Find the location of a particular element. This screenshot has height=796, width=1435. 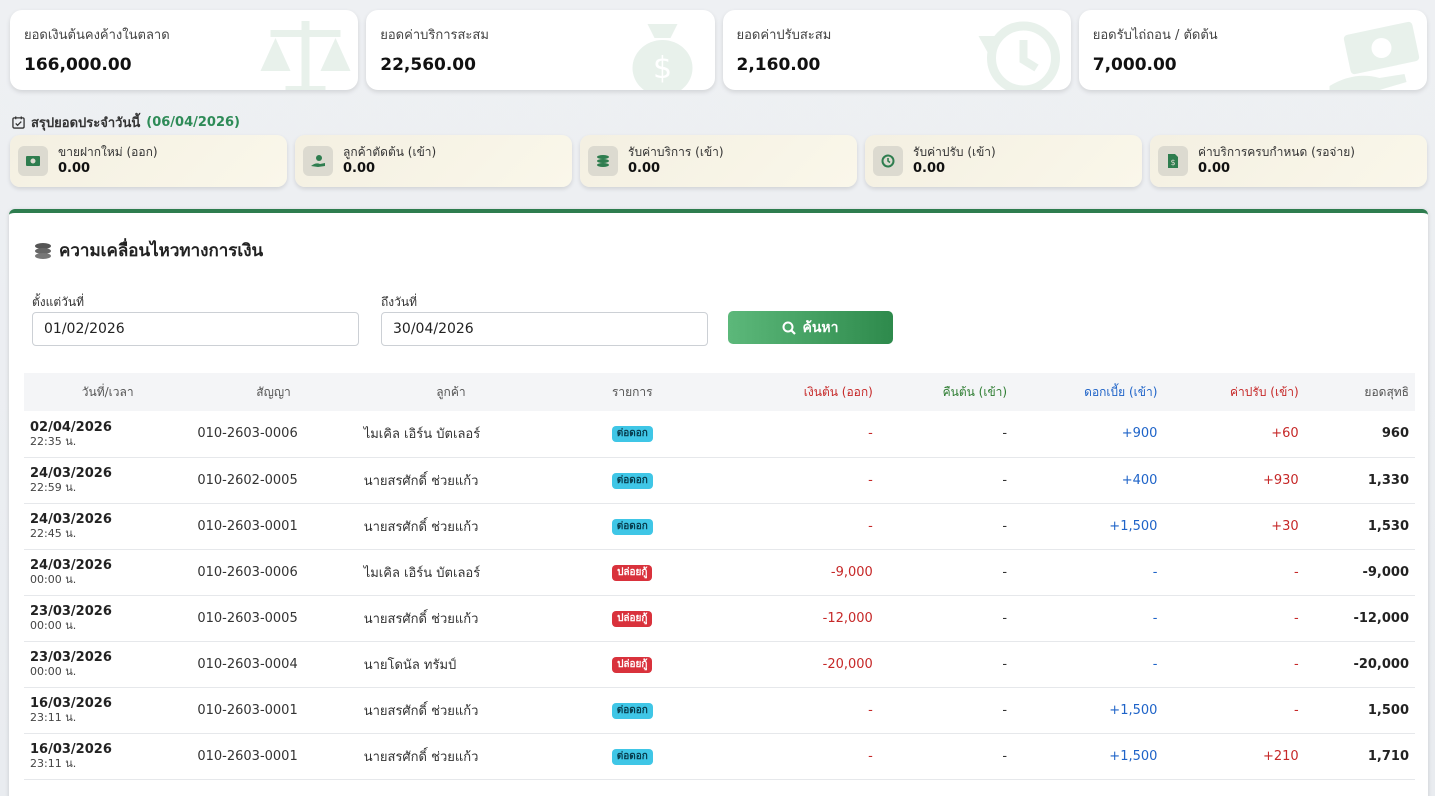

invoice-icon: $ is located at coordinates (1173, 161).